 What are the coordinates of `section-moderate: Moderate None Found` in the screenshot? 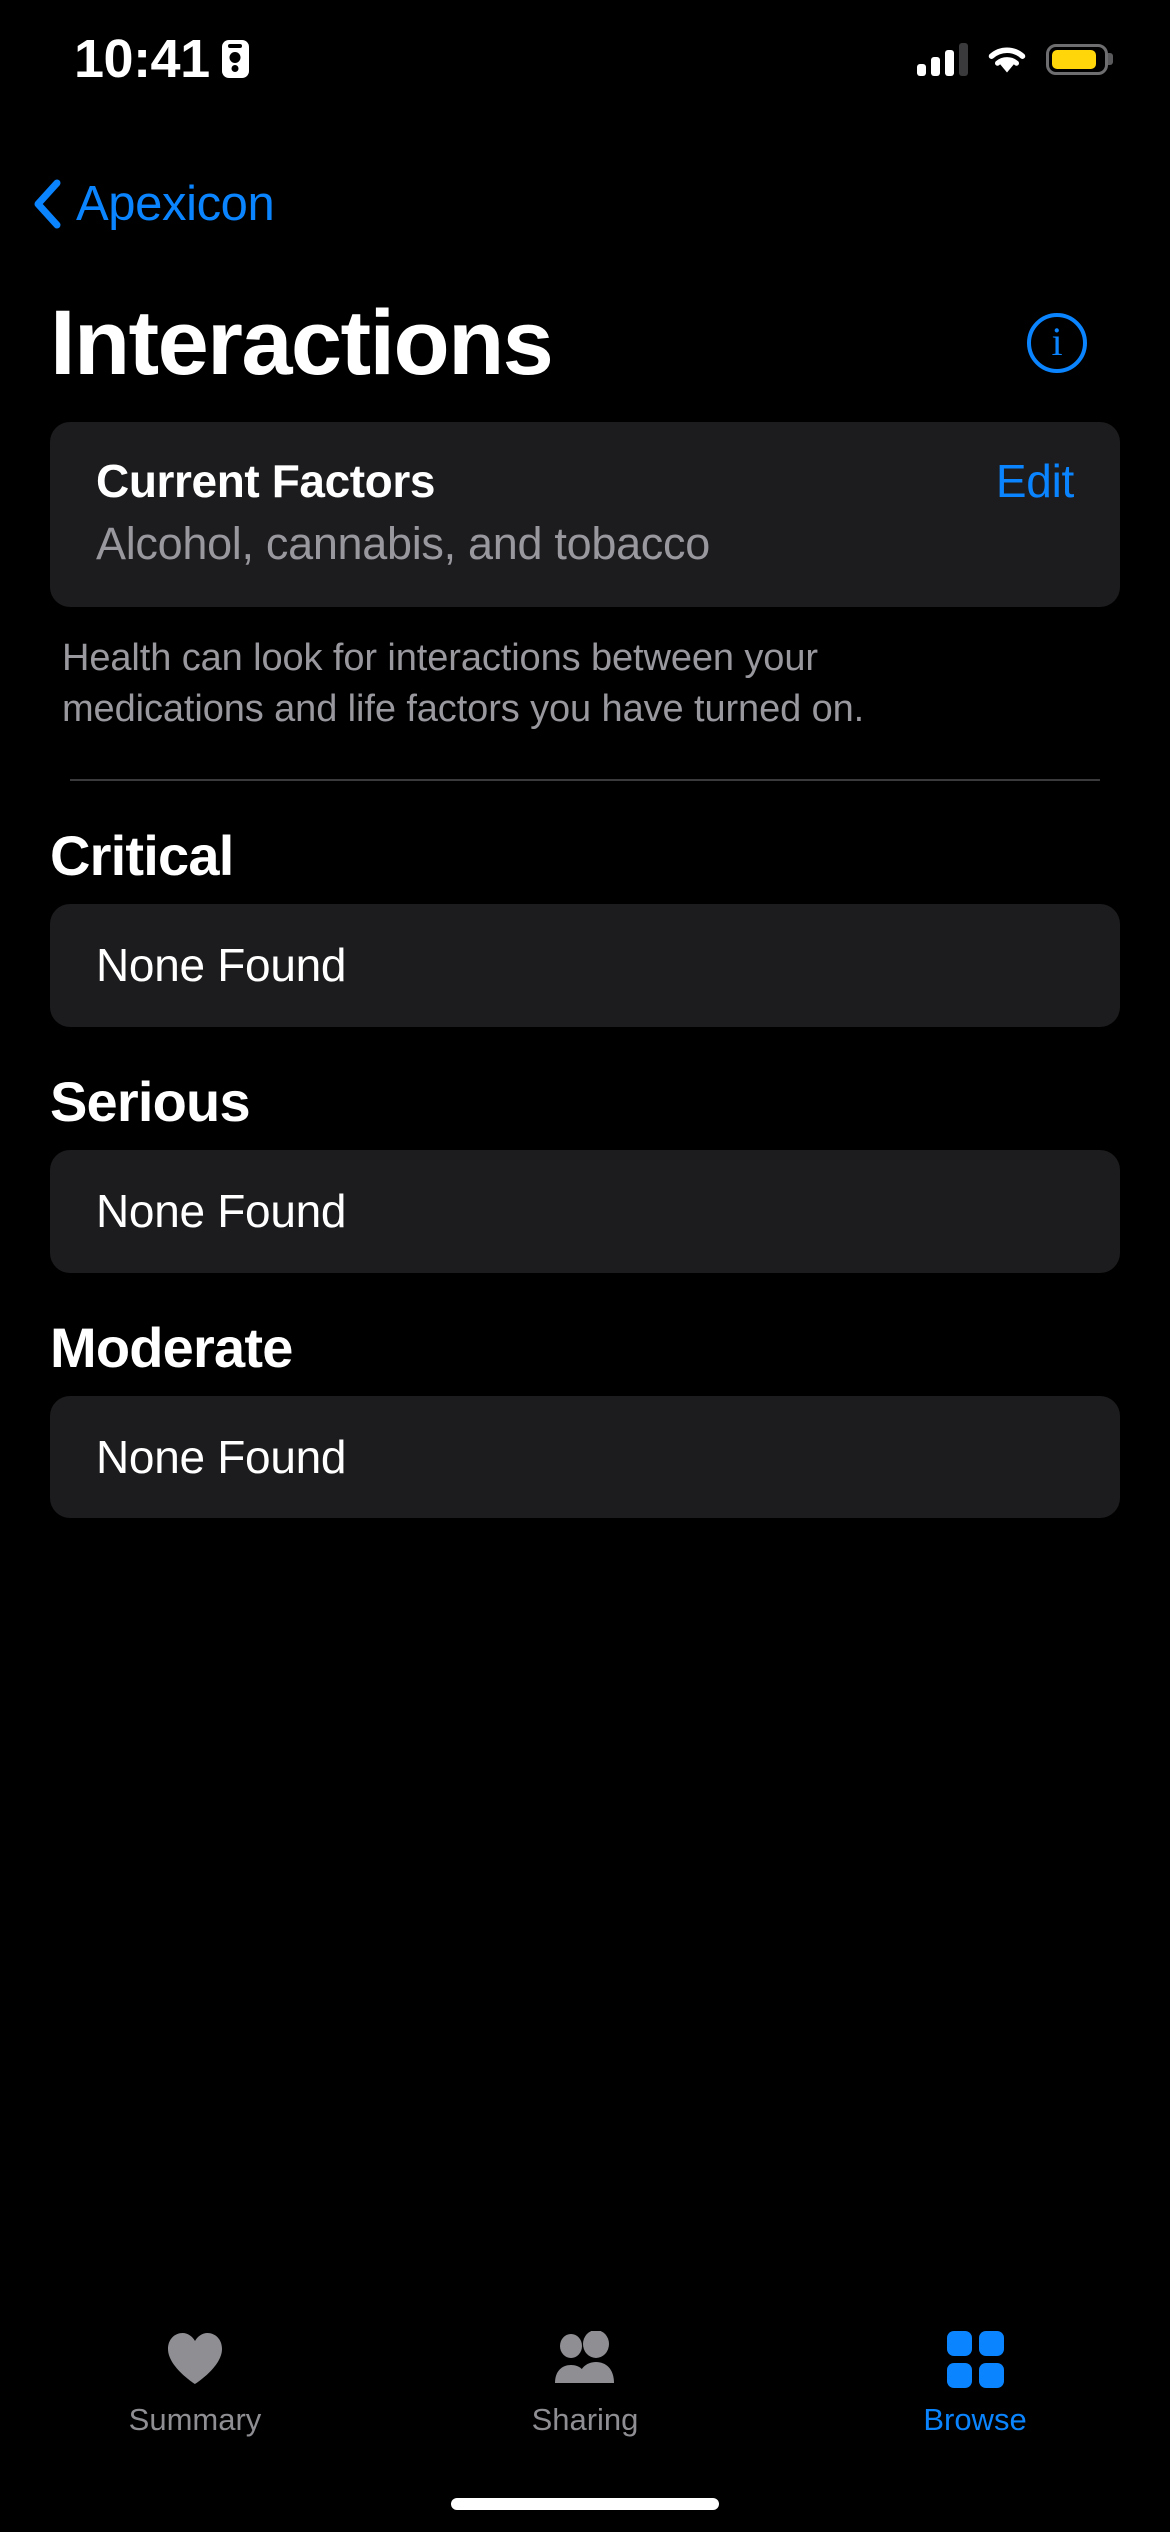 It's located at (585, 1417).